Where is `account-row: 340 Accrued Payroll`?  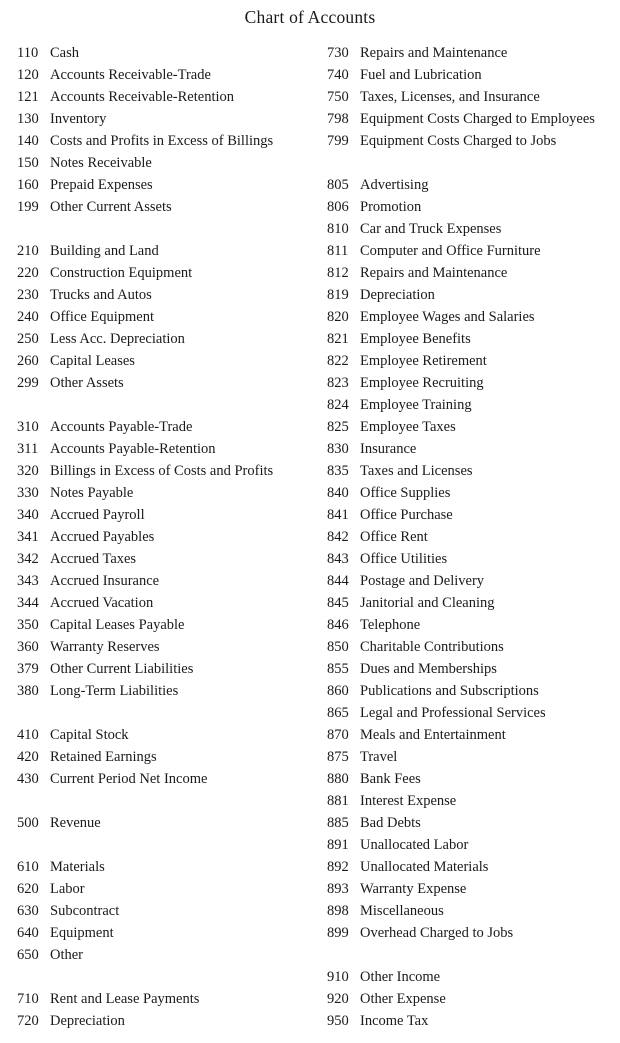 account-row: 340 Accrued Payroll is located at coordinates (163, 515).